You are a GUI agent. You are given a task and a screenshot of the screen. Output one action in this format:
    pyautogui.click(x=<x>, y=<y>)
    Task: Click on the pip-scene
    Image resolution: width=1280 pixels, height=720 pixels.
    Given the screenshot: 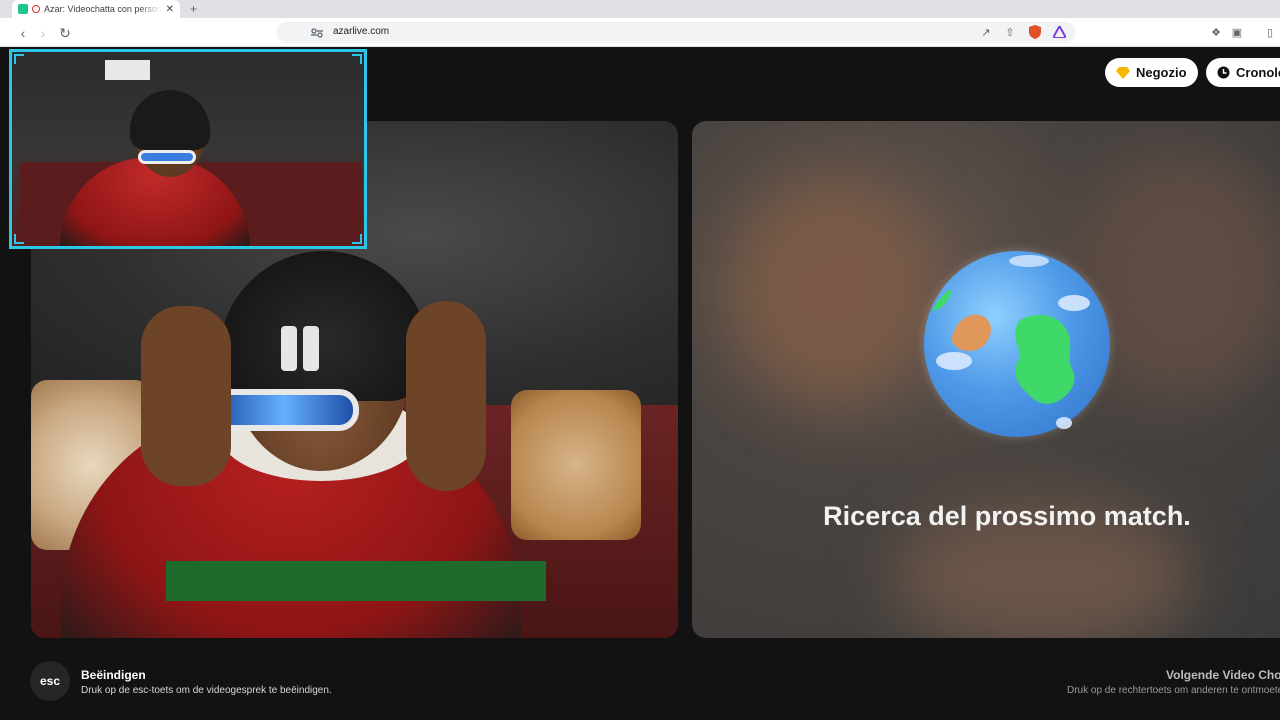 What is the action you would take?
    pyautogui.click(x=191, y=149)
    